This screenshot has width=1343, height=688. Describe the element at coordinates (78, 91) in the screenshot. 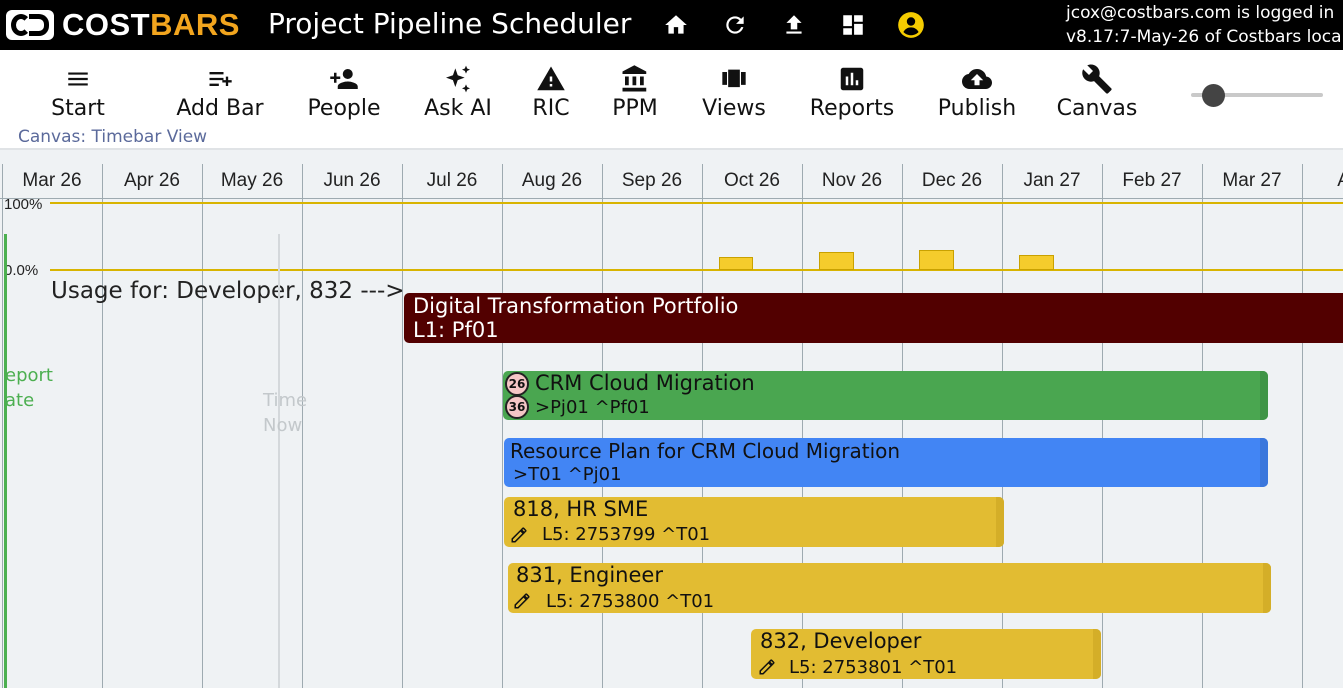

I see `start-button: Start` at that location.